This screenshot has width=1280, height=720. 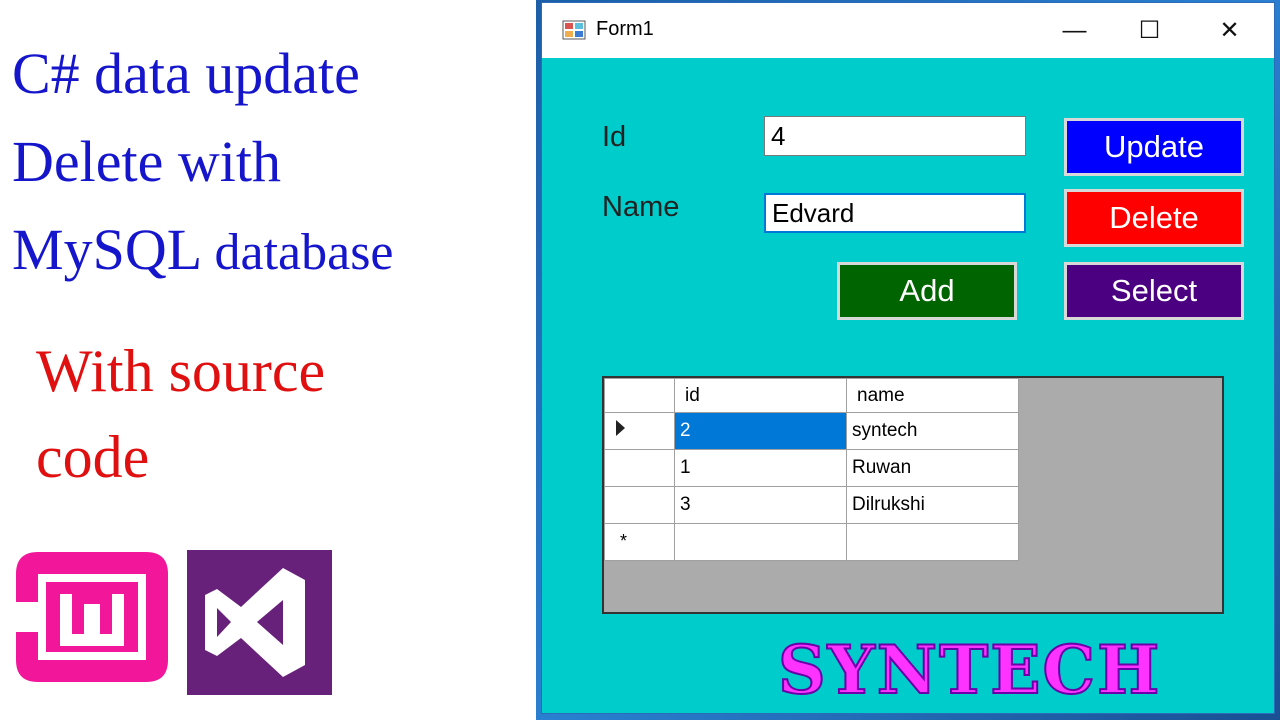 I want to click on minimize-icon: —, so click(x=1074, y=30).